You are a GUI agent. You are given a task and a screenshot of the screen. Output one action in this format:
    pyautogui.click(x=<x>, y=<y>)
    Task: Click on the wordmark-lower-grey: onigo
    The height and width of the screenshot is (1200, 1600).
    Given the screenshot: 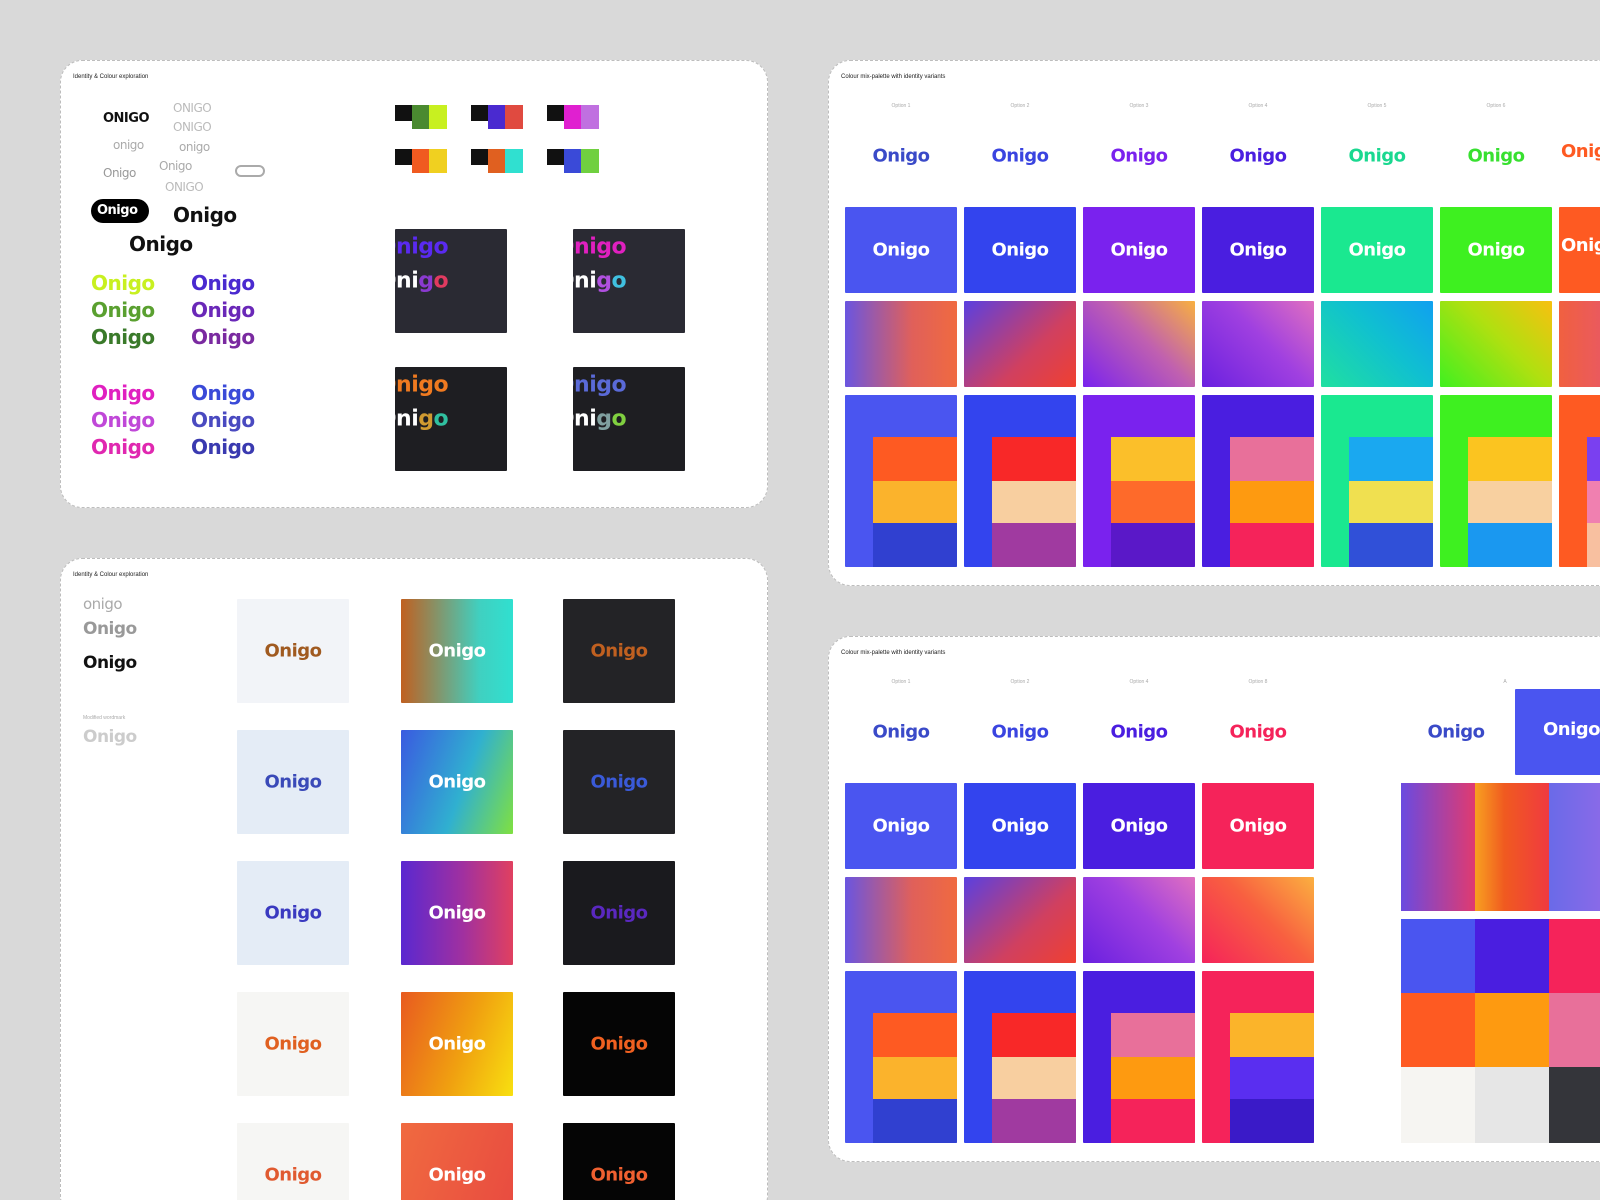 What is the action you would take?
    pyautogui.click(x=103, y=604)
    